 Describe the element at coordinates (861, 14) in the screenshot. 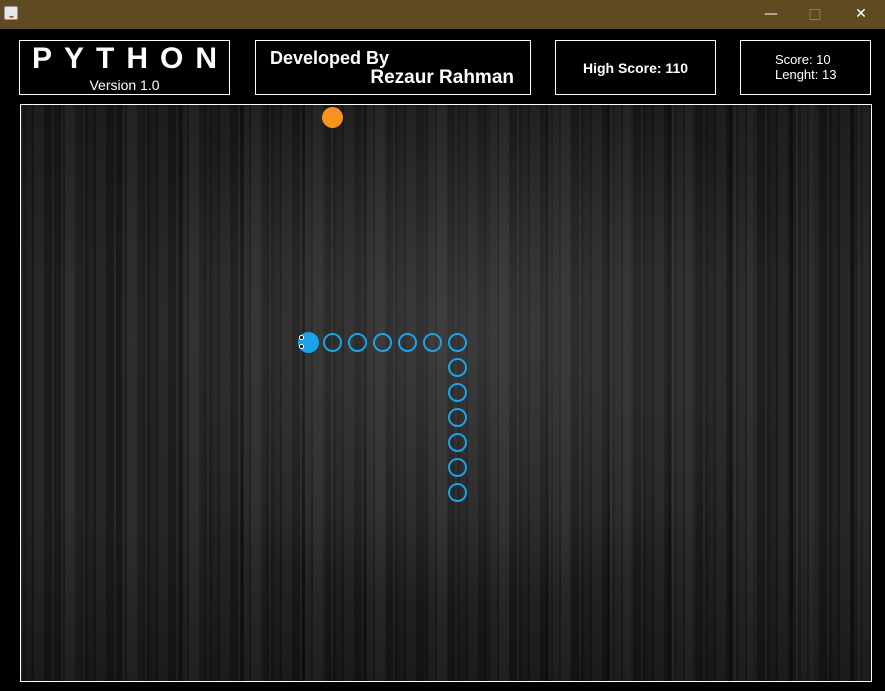

I see `close-button: ✕` at that location.